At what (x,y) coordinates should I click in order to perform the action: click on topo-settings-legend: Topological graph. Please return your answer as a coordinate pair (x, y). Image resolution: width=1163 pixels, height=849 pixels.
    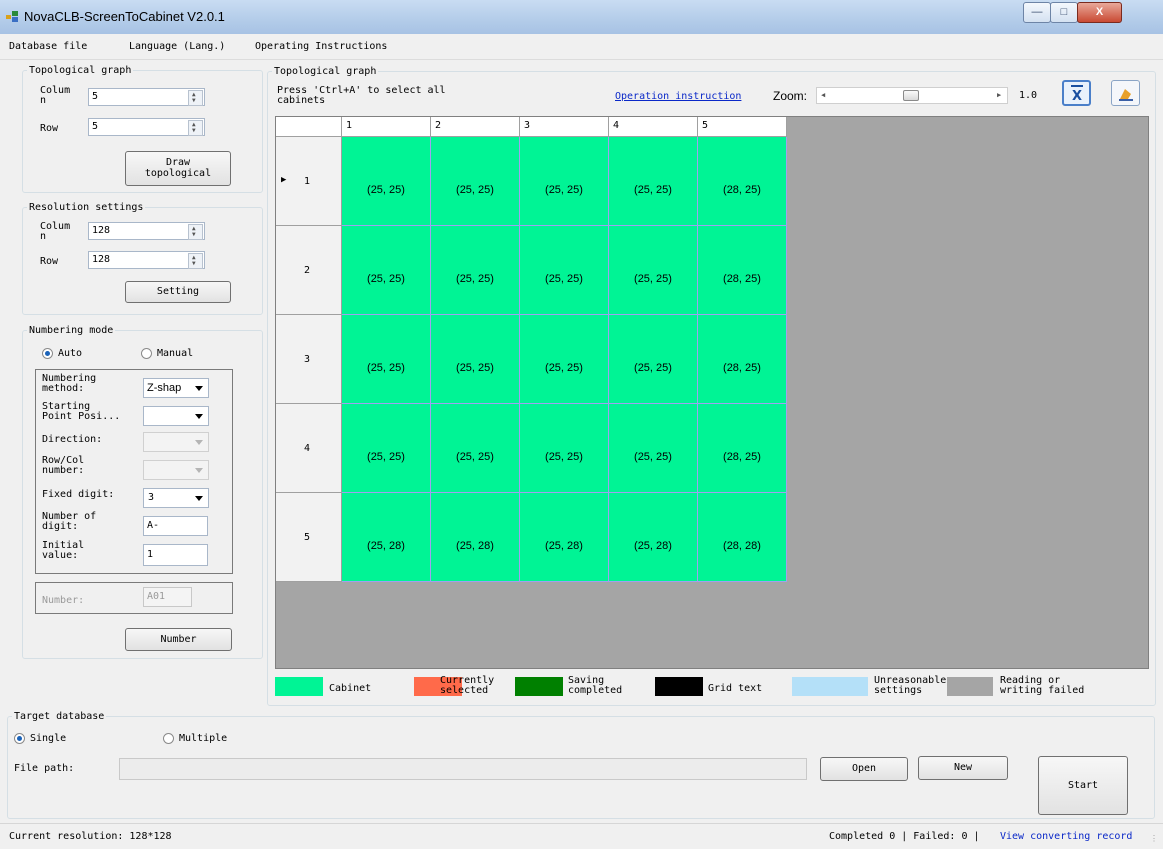
    Looking at the image, I should click on (80, 70).